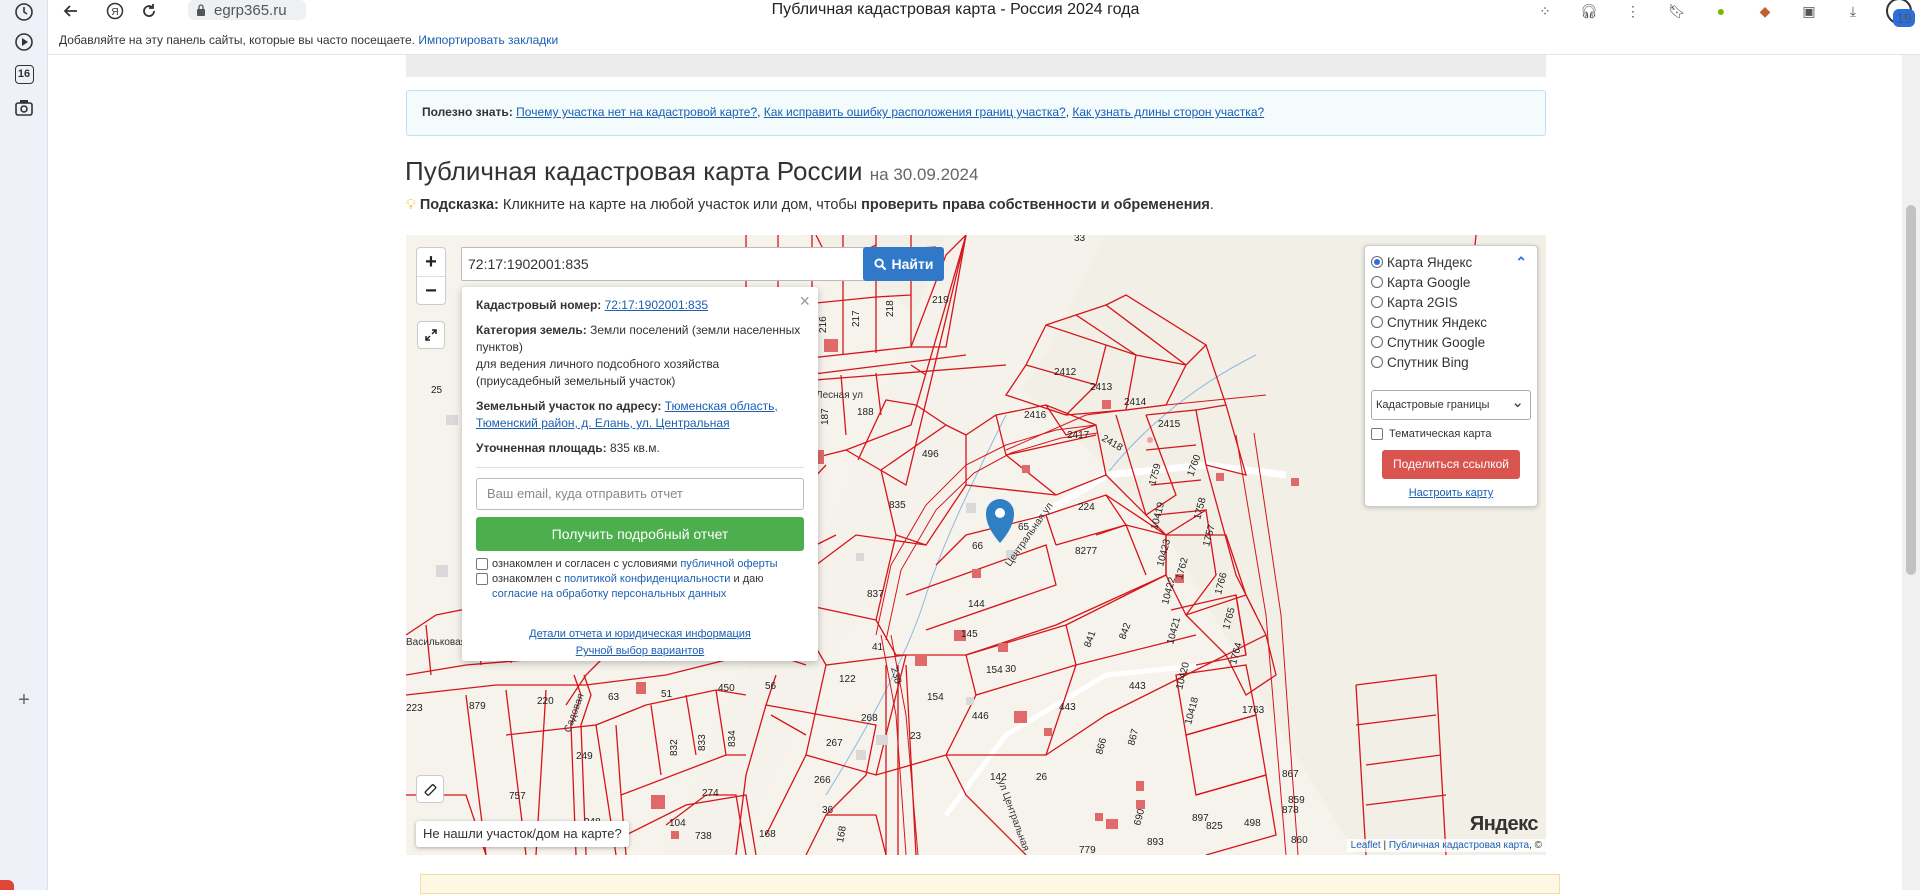  I want to click on share-link-button: Поделиться ссылкой, so click(1451, 464).